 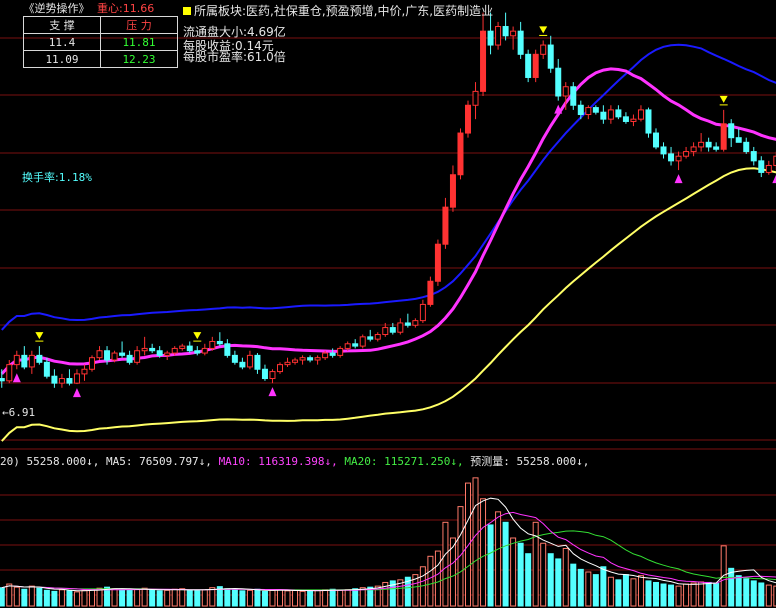 What do you see at coordinates (338, 10) in the screenshot?
I see `sector-info: 所属板块:医药,社保重仓,预盈预增,中价,广东,医药制造业` at bounding box center [338, 10].